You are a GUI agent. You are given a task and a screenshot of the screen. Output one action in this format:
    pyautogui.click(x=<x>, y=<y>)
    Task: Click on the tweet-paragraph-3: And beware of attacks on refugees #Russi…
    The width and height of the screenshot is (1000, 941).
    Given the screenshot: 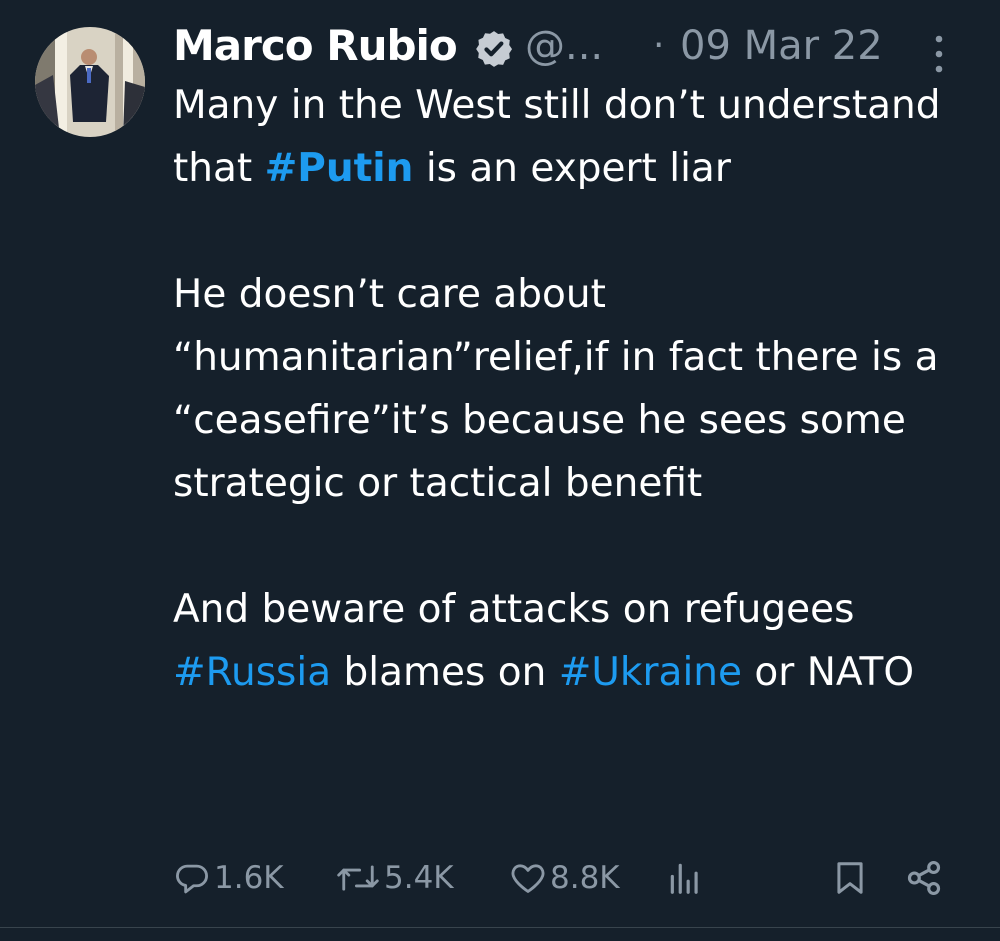 What is the action you would take?
    pyautogui.click(x=580, y=641)
    